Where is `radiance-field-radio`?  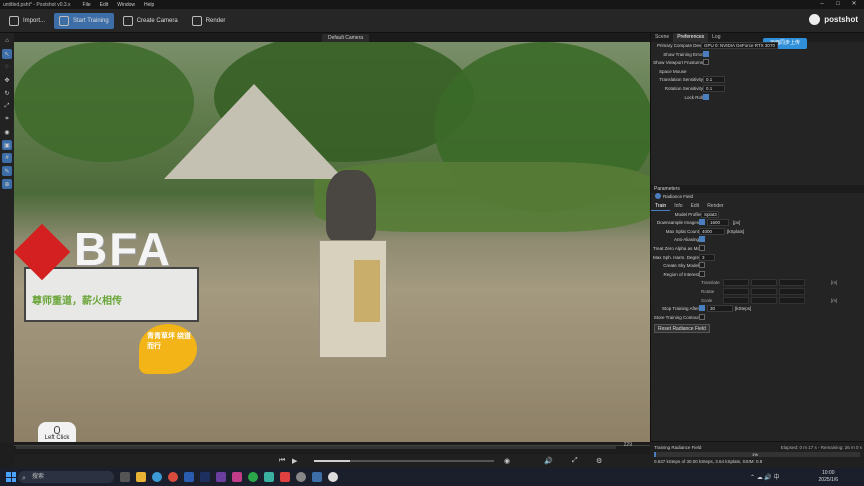
radiance-field-radio is located at coordinates (658, 196).